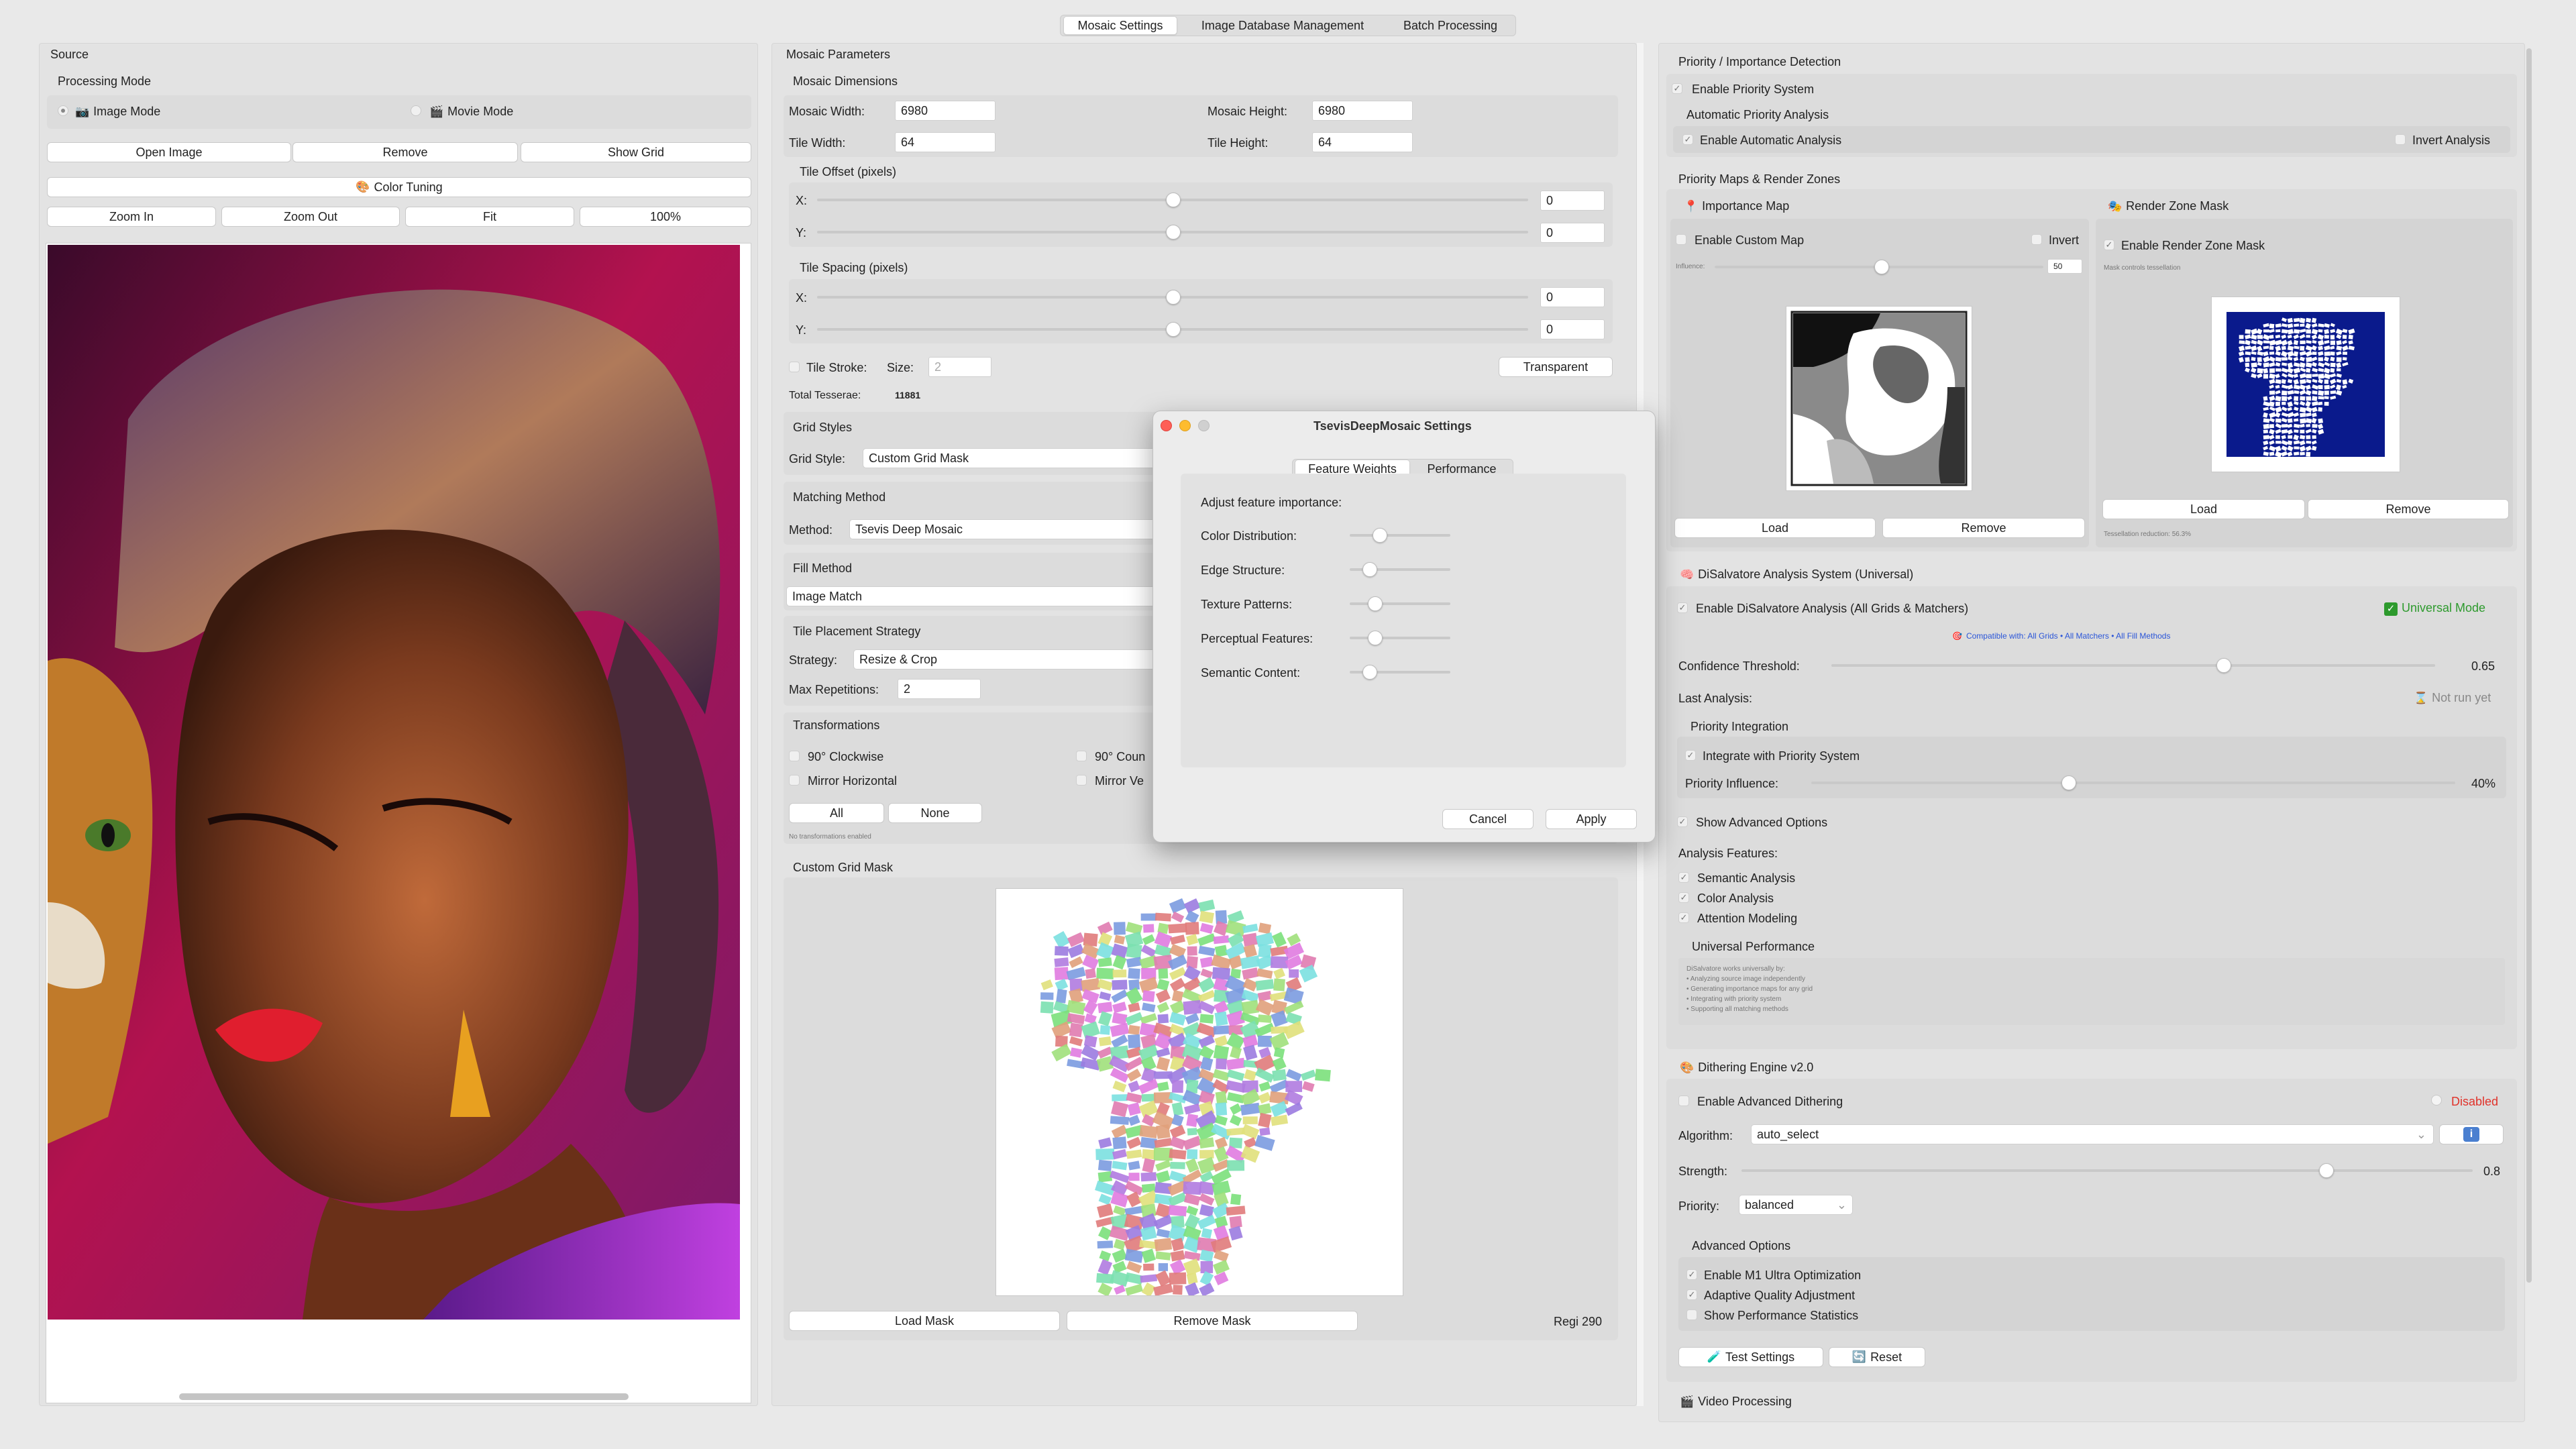  I want to click on spacing-y-field: 0, so click(1572, 329).